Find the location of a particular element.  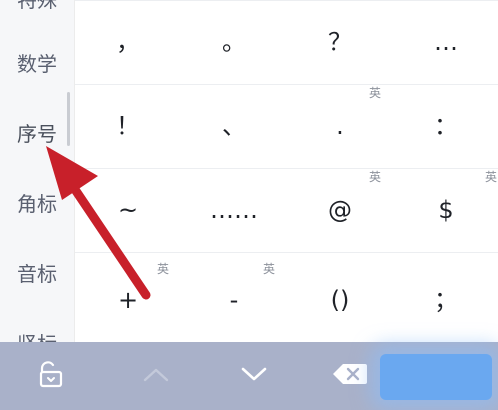

symbol-key: 英 - is located at coordinates (234, 294).